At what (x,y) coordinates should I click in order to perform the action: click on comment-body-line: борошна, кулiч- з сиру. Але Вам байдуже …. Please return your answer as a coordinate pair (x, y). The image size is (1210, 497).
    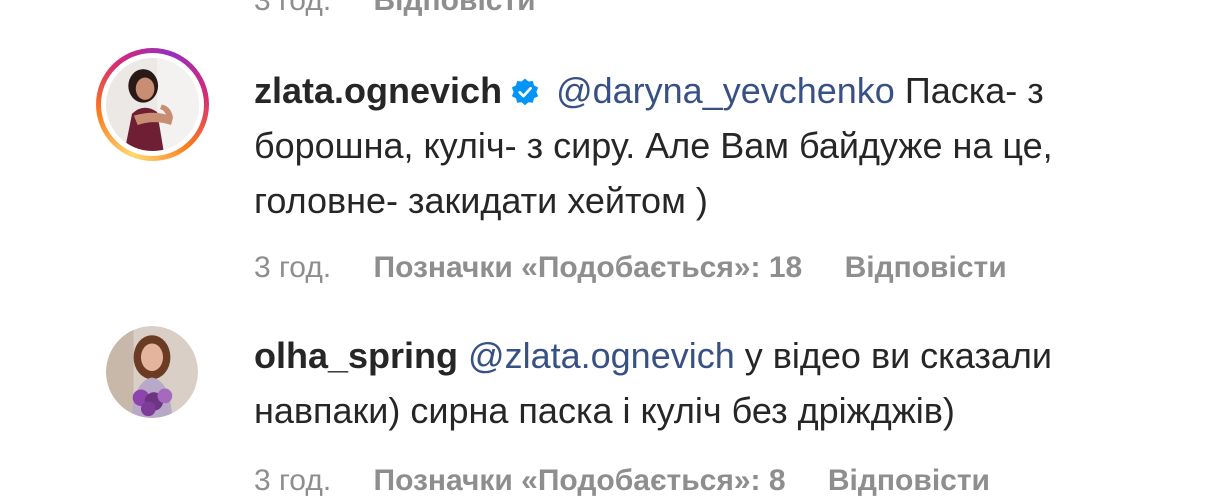
    Looking at the image, I should click on (653, 145).